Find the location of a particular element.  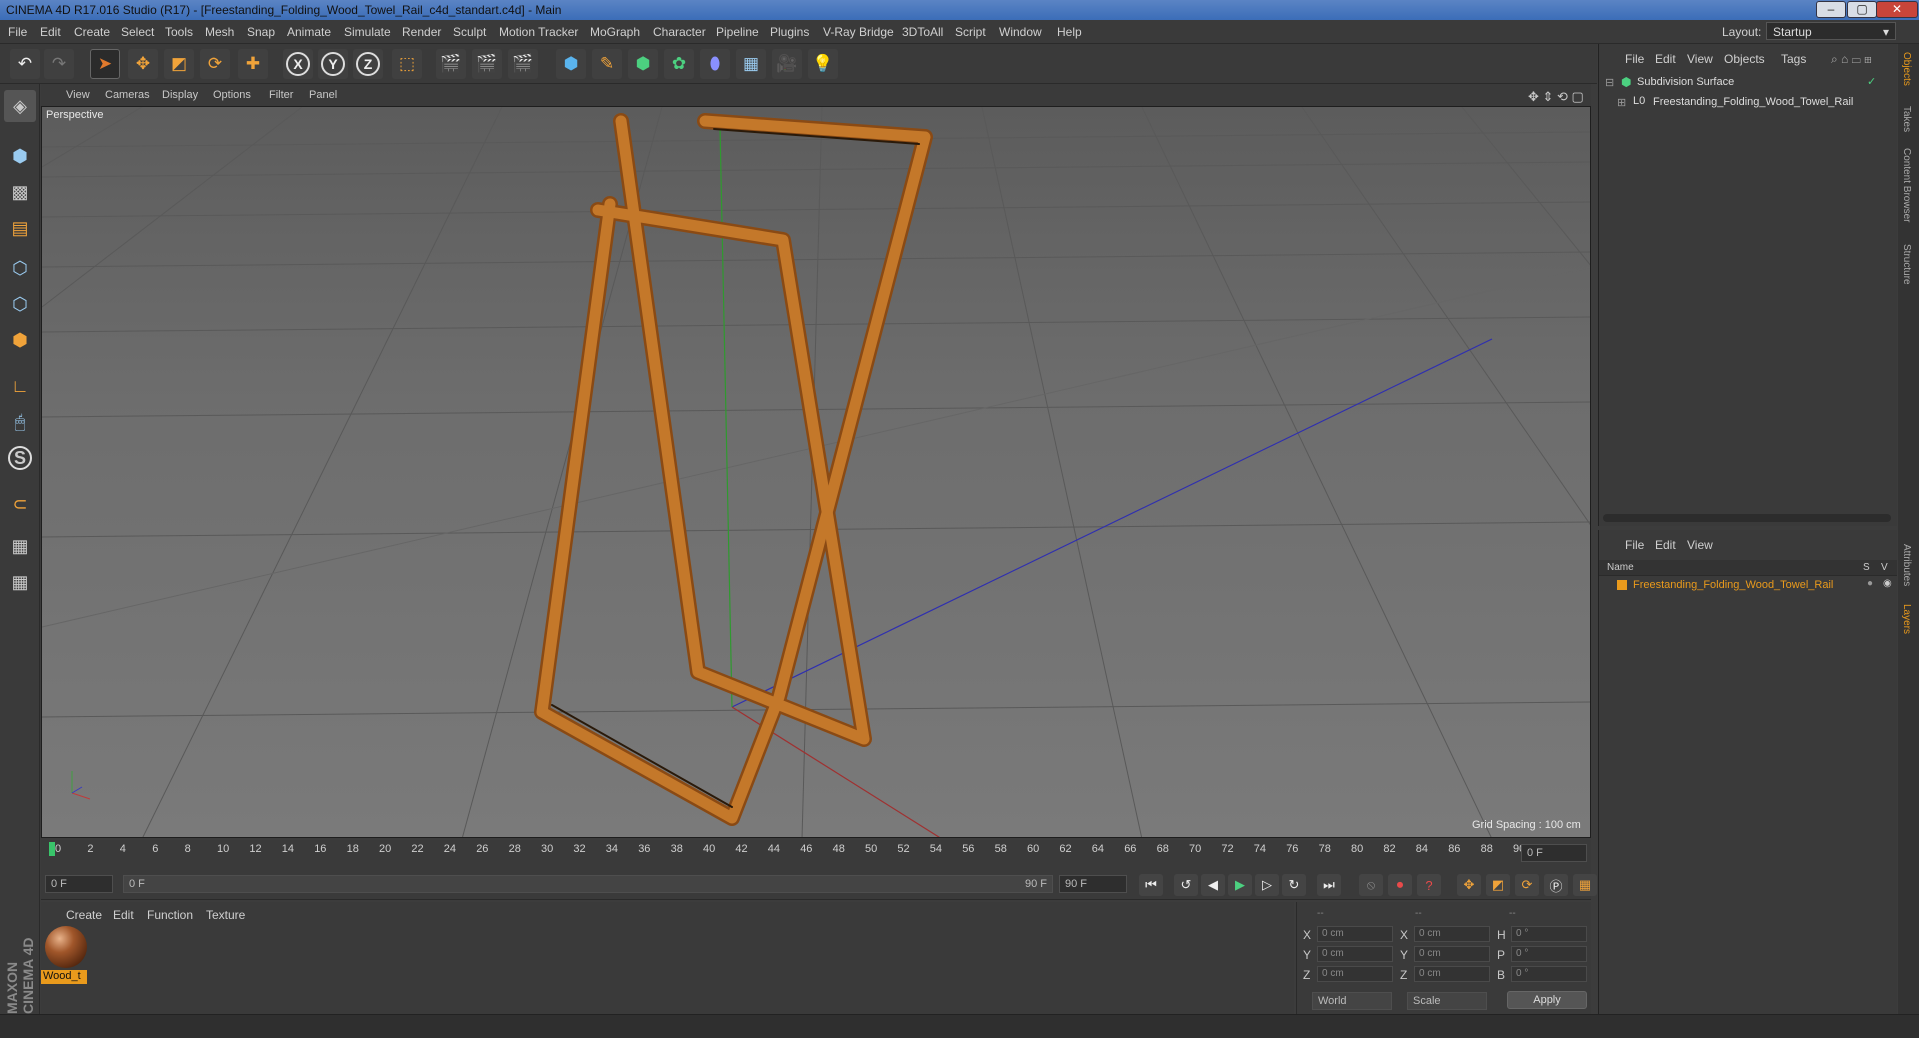

eye-icon: ◉ is located at coordinates (1887, 583).